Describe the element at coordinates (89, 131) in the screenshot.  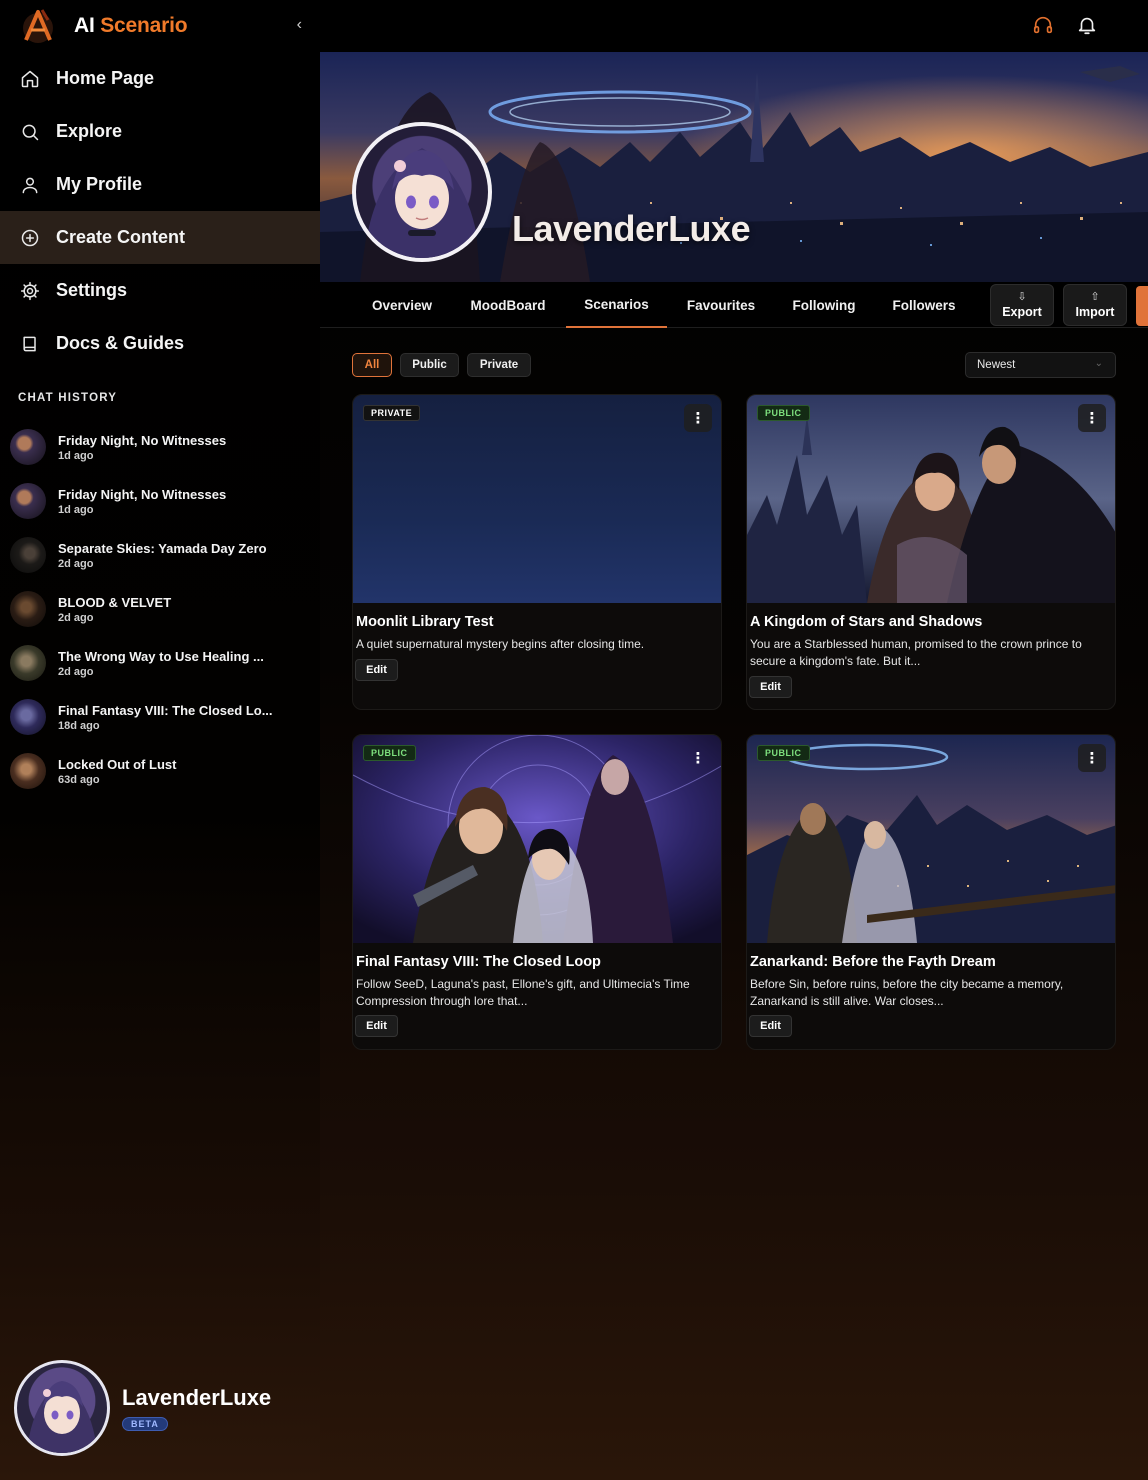
I see `nav-label: Explore` at that location.